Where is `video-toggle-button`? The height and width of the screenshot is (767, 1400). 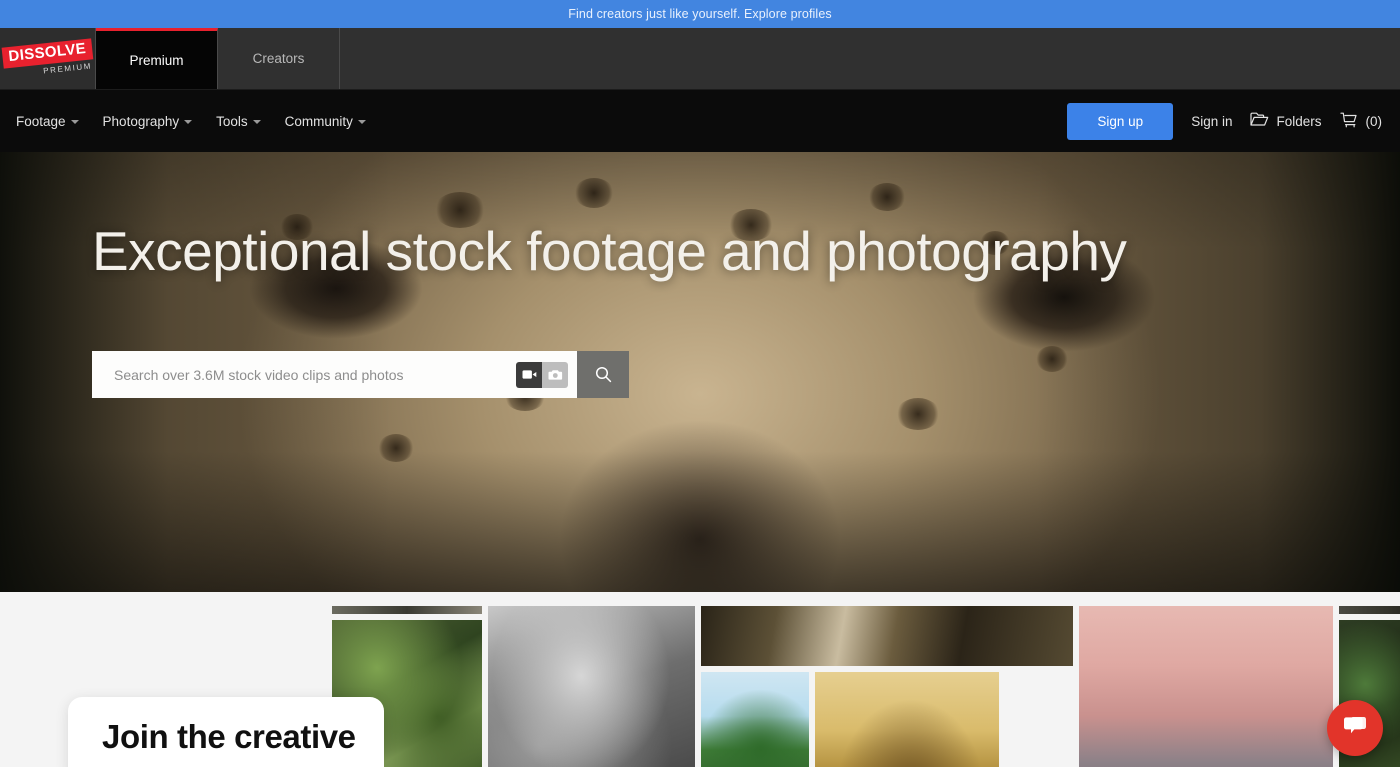 video-toggle-button is located at coordinates (529, 374).